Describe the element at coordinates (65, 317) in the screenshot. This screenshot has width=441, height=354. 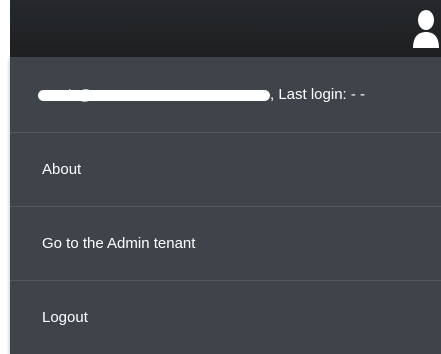
I see `menu-item-label: Logout` at that location.